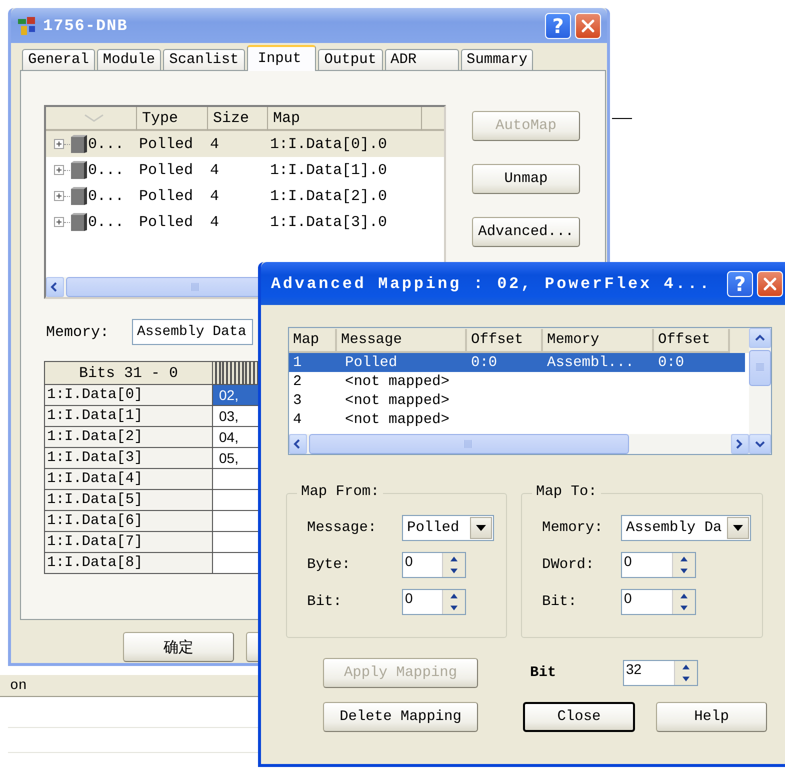 The height and width of the screenshot is (769, 785). Describe the element at coordinates (686, 527) in the screenshot. I see `dropdown: Assembly Da` at that location.